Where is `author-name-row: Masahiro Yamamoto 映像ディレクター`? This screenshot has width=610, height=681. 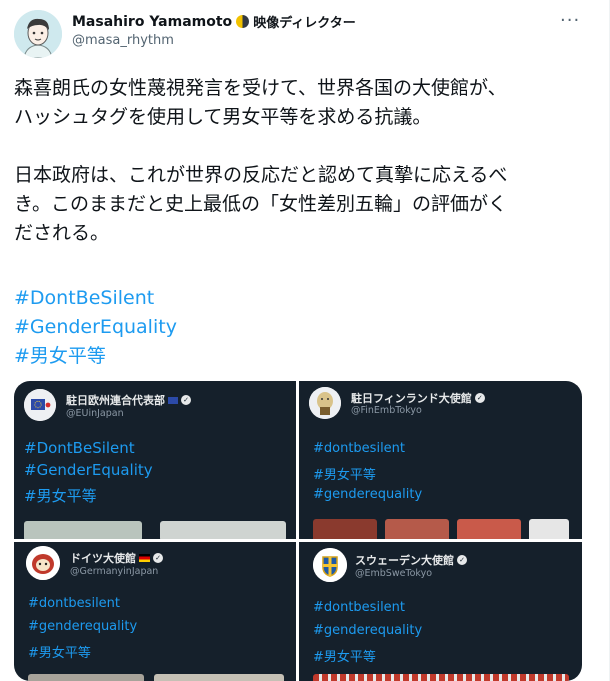 author-name-row: Masahiro Yamamoto 映像ディレクター is located at coordinates (214, 22).